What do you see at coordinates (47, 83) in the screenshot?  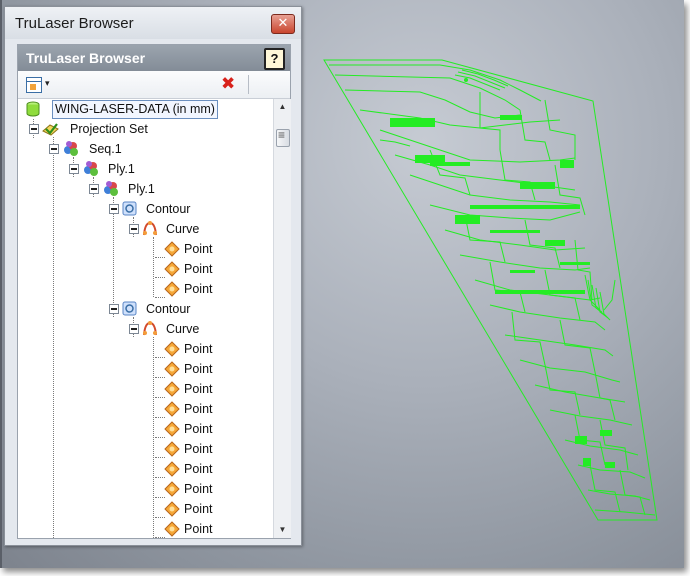 I see `chevron-down-icon: ▾` at bounding box center [47, 83].